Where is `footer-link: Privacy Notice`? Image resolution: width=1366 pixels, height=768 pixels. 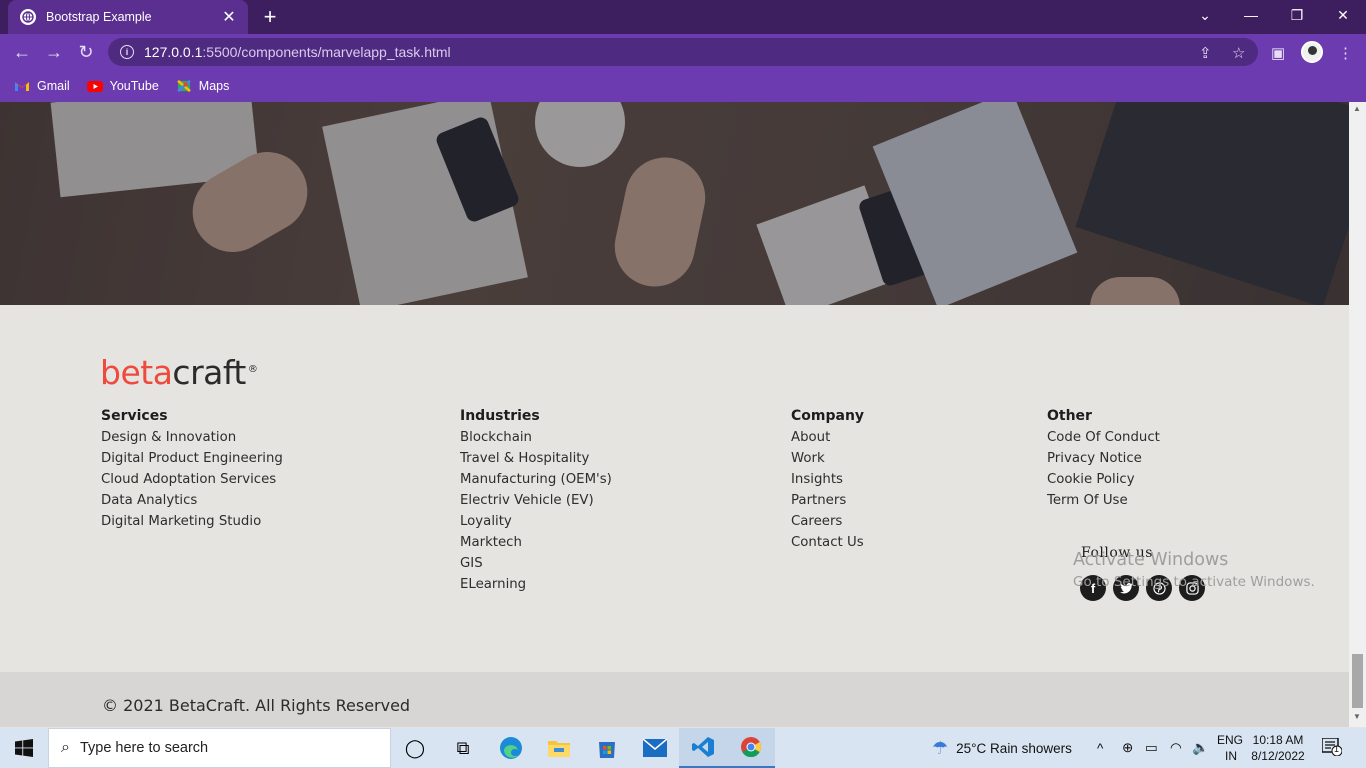 footer-link: Privacy Notice is located at coordinates (1103, 458).